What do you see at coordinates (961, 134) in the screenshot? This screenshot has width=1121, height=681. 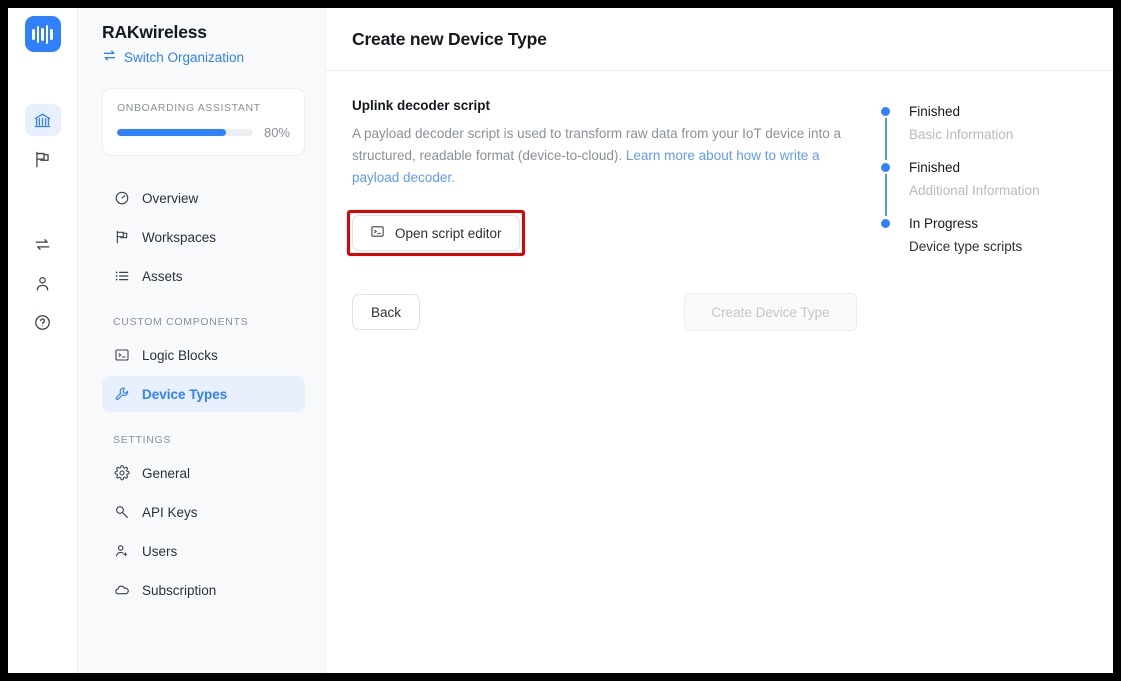 I see `step-label: Basic Information` at bounding box center [961, 134].